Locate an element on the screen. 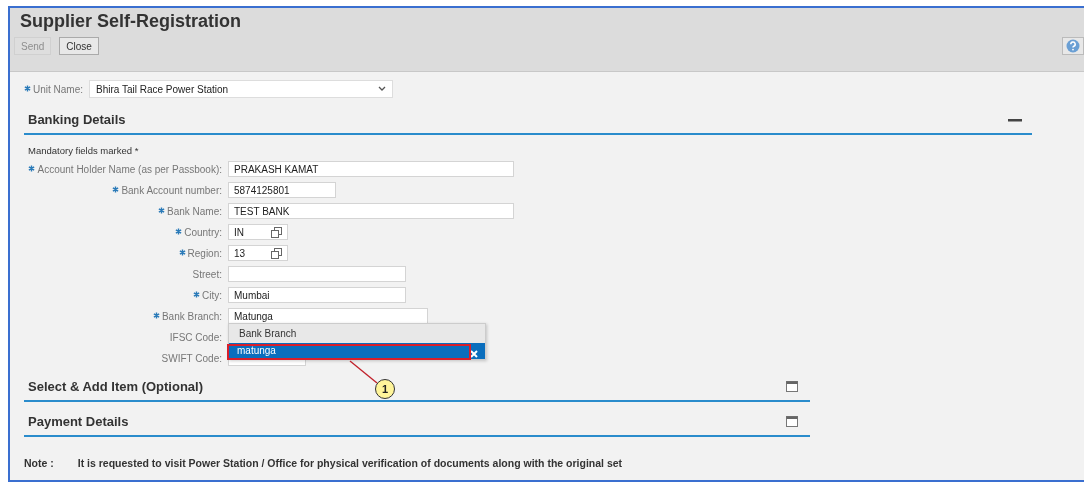 This screenshot has width=1086, height=487. field-label: IFSC Code: is located at coordinates (195, 337).